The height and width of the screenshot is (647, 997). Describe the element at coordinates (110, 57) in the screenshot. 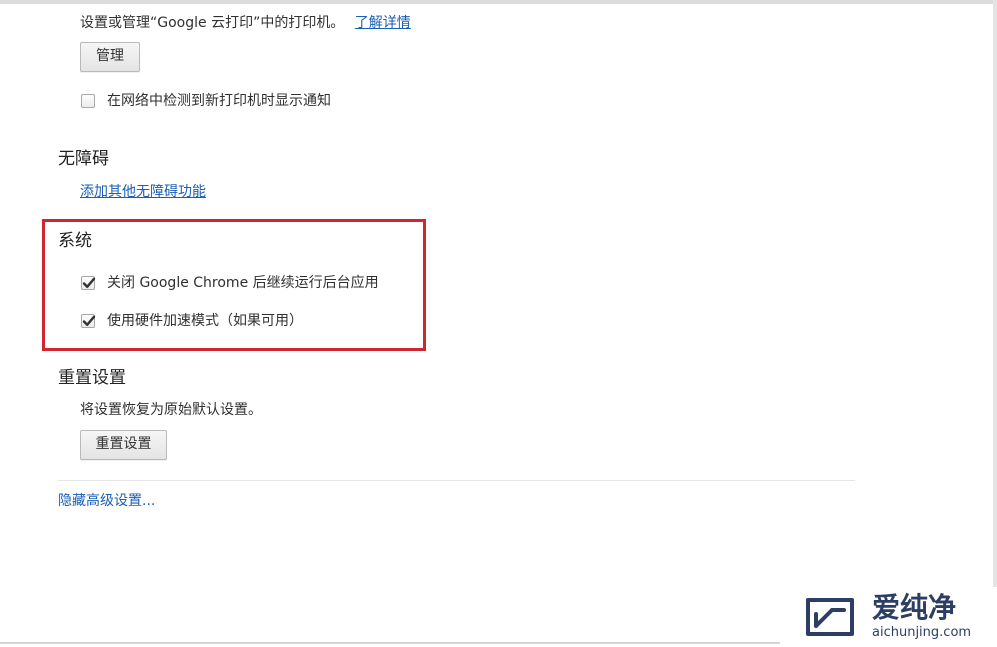

I see `manage-button: 管理` at that location.